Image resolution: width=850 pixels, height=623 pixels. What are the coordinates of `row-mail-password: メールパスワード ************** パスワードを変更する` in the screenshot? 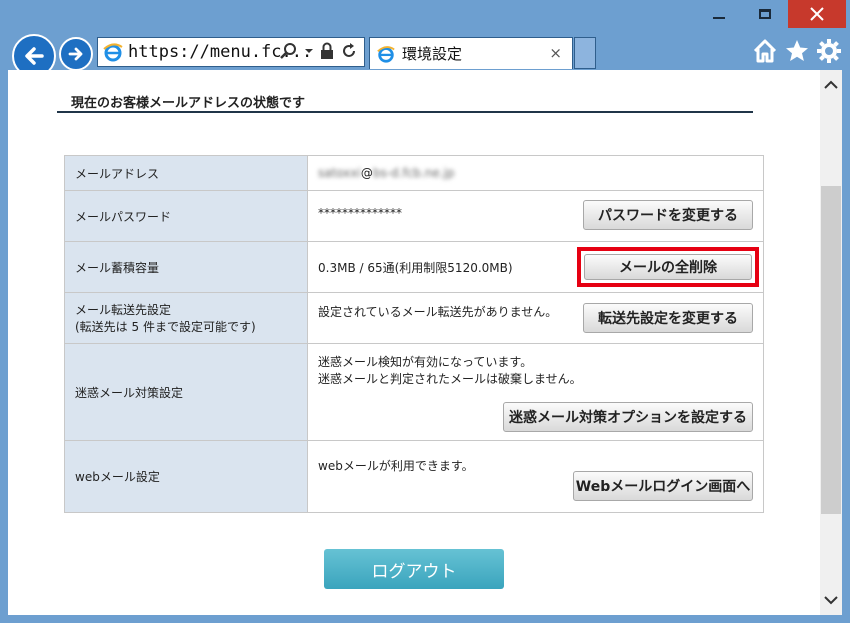 It's located at (414, 216).